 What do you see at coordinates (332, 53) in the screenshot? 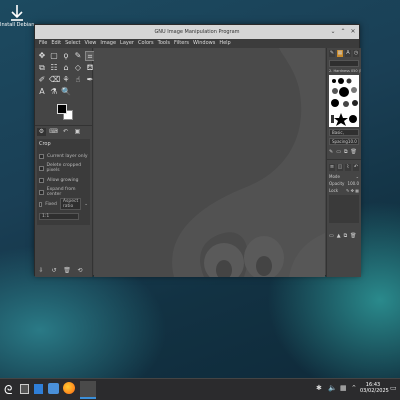
I see `brushes-tab-icon: ✎` at bounding box center [332, 53].